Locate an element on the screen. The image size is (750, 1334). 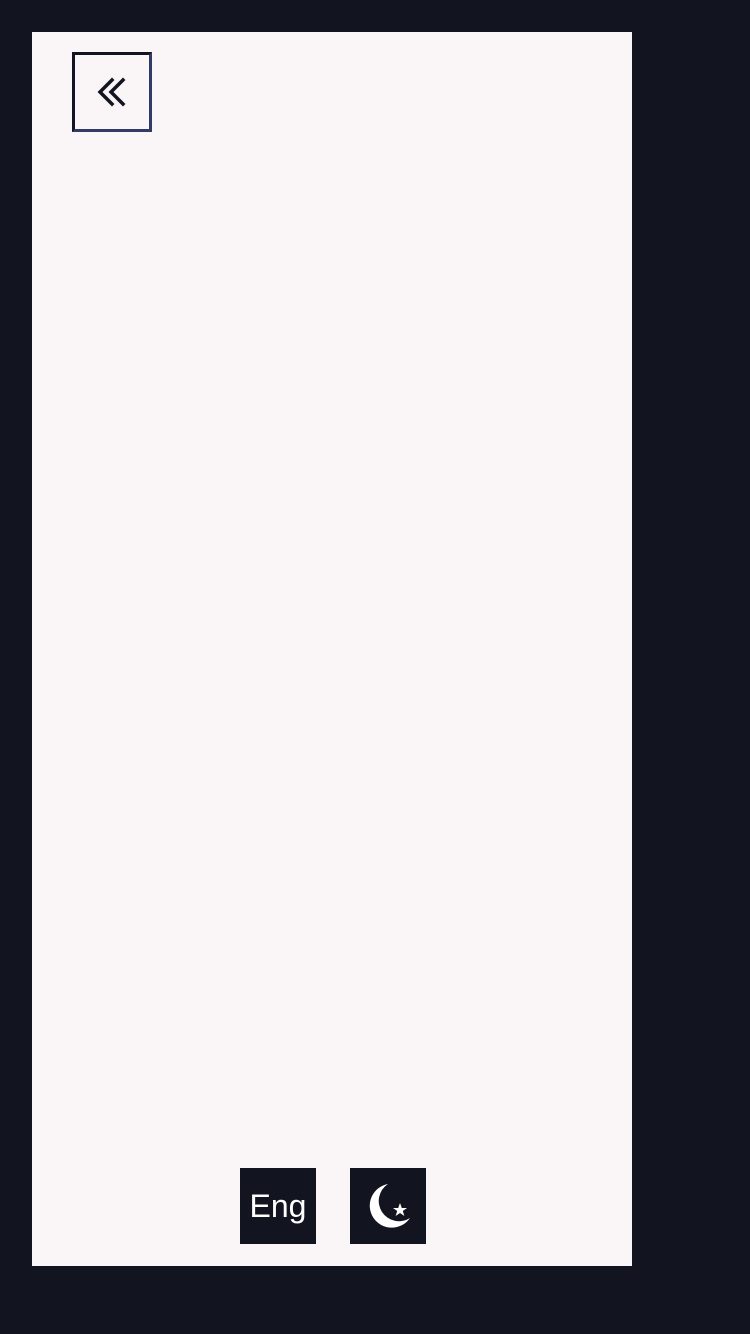
chevrons-left-icon is located at coordinates (112, 92).